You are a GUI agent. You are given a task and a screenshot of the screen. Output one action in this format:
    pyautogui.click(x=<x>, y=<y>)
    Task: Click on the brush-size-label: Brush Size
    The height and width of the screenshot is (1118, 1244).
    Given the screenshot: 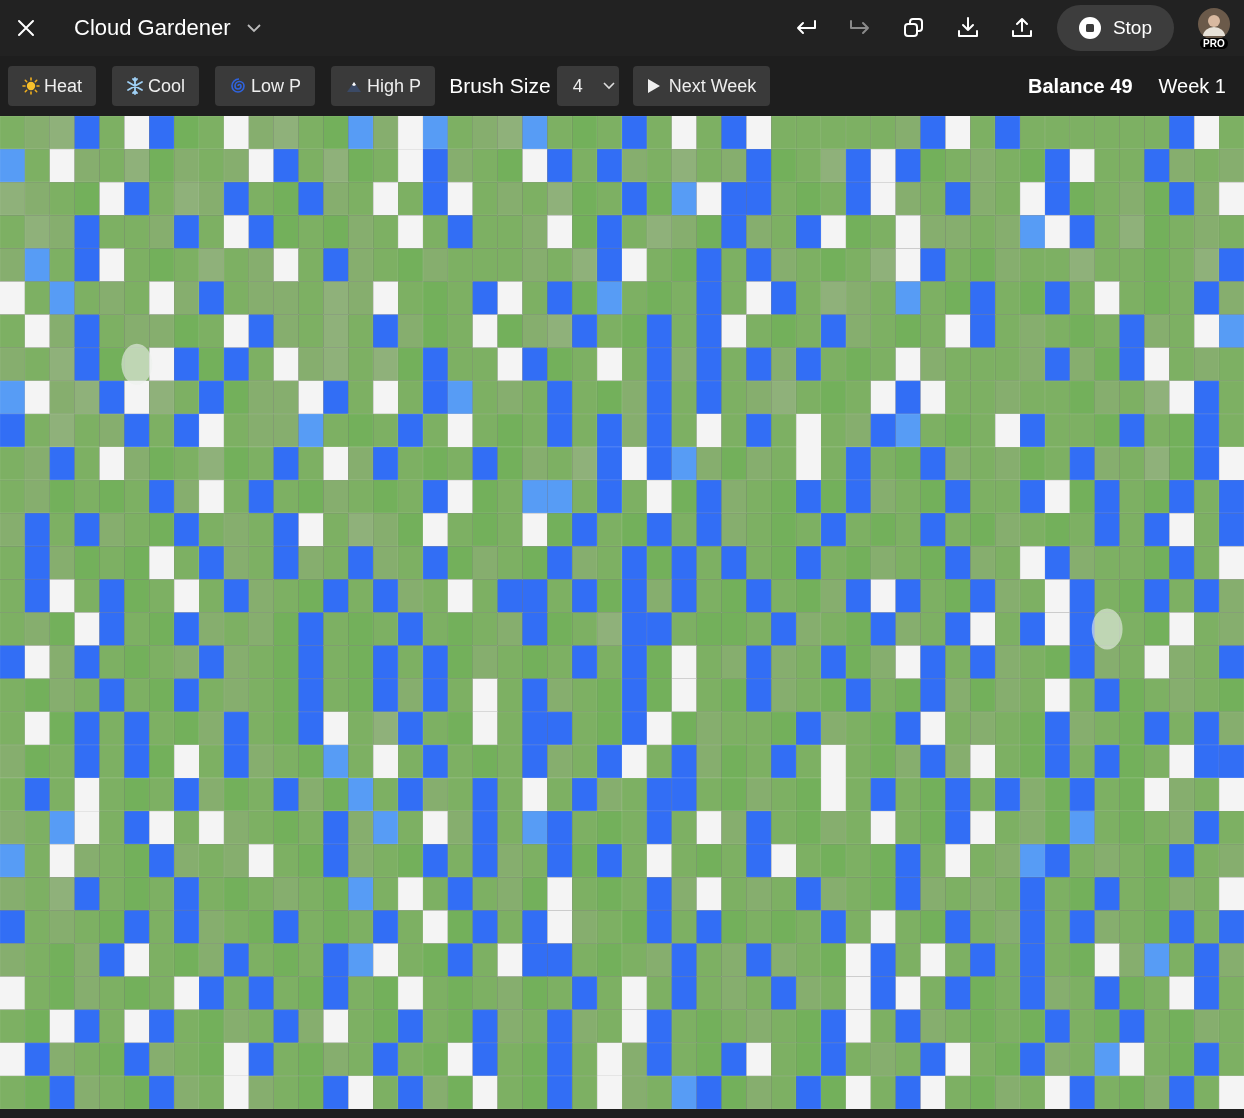 What is the action you would take?
    pyautogui.click(x=500, y=86)
    